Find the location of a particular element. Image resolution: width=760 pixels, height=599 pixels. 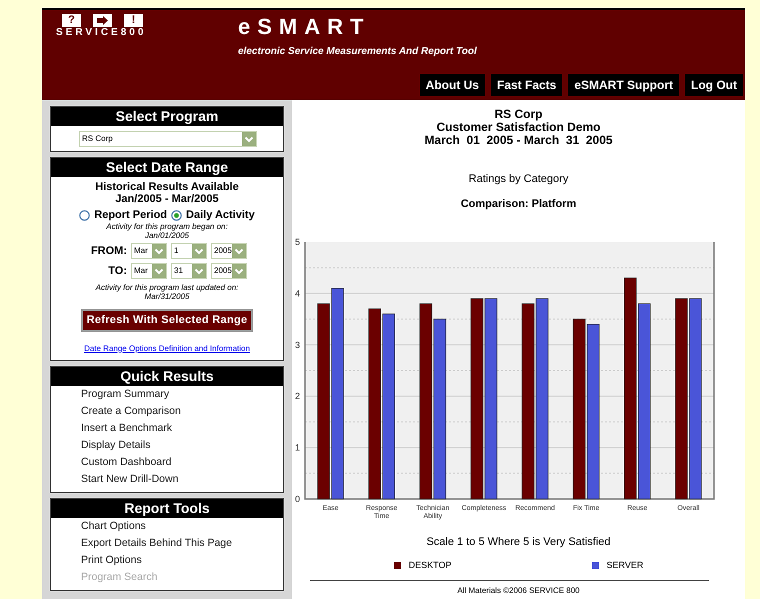

y-tick-label: 2 is located at coordinates (297, 396).